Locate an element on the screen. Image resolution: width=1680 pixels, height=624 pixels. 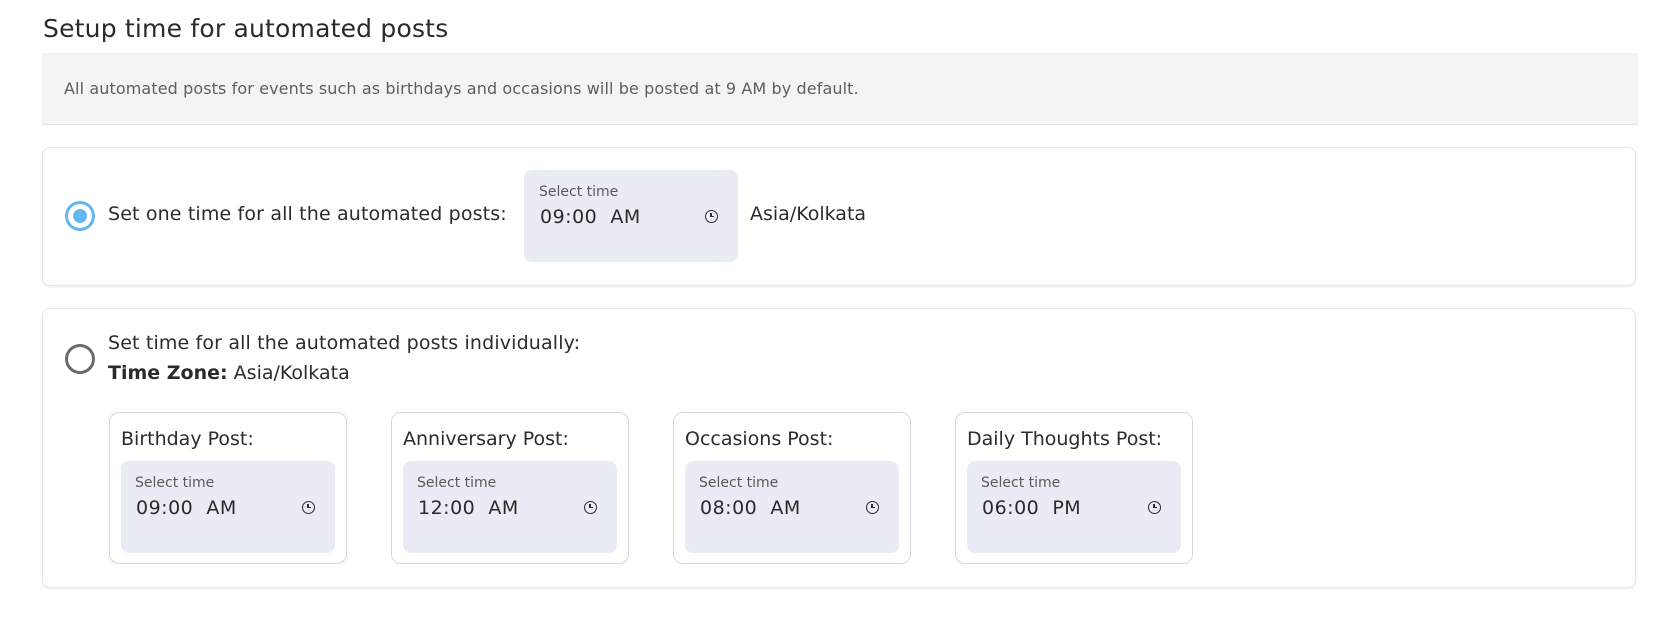
post-title: Anniversary Post: is located at coordinates (486, 439).